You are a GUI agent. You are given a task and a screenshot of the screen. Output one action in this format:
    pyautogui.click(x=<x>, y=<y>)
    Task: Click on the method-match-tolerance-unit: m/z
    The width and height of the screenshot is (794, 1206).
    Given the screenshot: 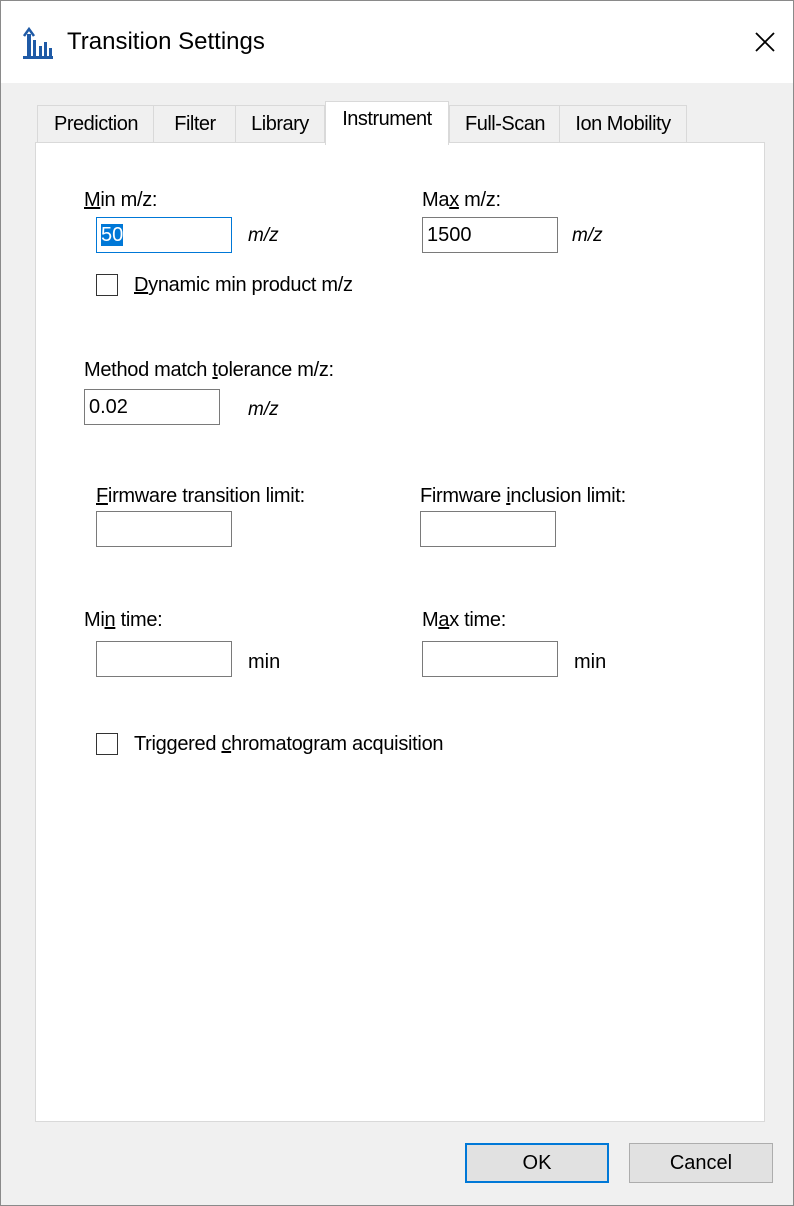 What is the action you would take?
    pyautogui.click(x=263, y=409)
    